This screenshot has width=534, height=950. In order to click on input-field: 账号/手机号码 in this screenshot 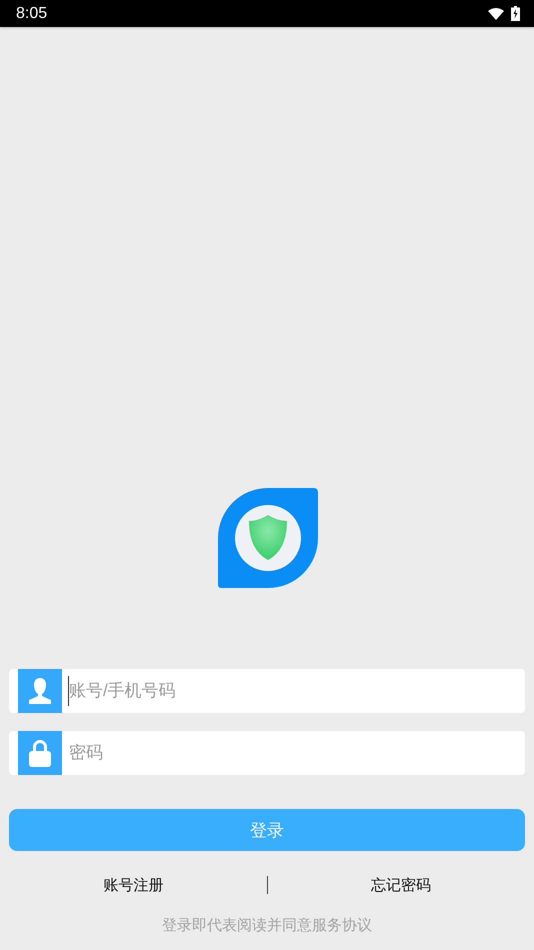, I will do `click(296, 691)`.